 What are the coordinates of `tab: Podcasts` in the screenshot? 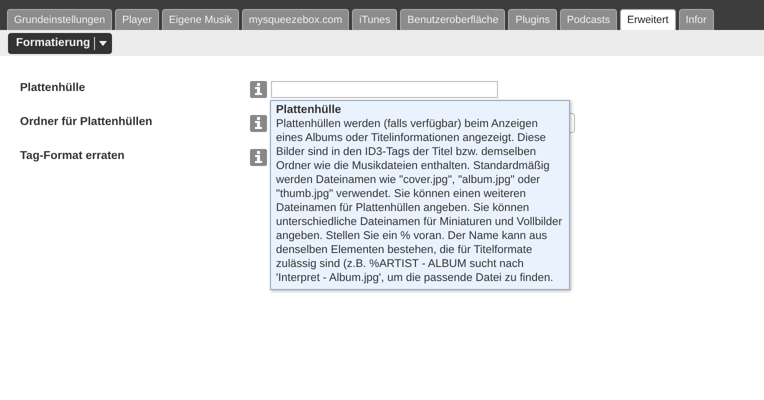 It's located at (589, 19).